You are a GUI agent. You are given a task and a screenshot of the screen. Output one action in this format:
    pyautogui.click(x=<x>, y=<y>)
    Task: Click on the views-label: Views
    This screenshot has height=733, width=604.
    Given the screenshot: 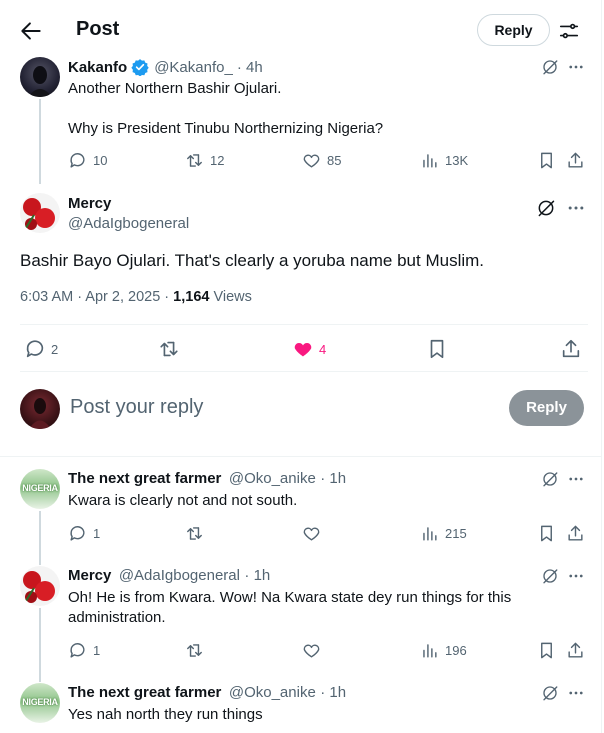 What is the action you would take?
    pyautogui.click(x=230, y=297)
    